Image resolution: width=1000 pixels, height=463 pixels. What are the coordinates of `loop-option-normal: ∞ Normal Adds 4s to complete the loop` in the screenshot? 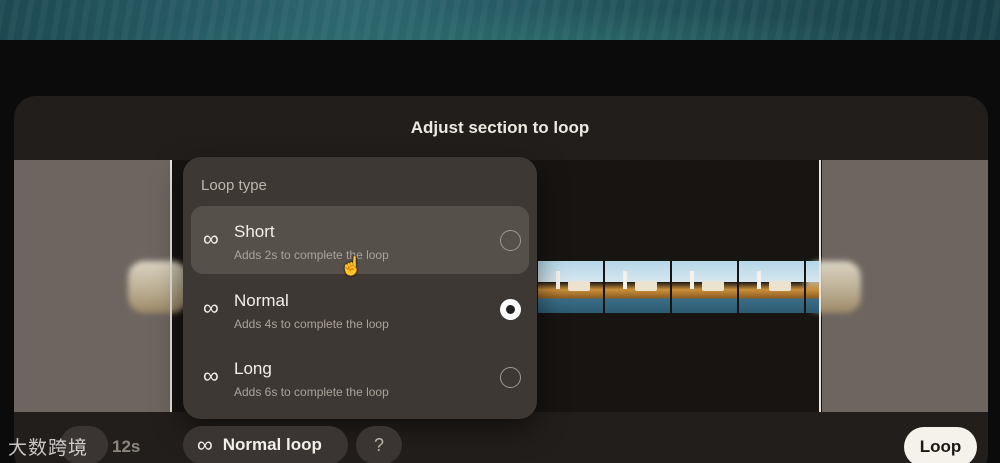 It's located at (360, 309).